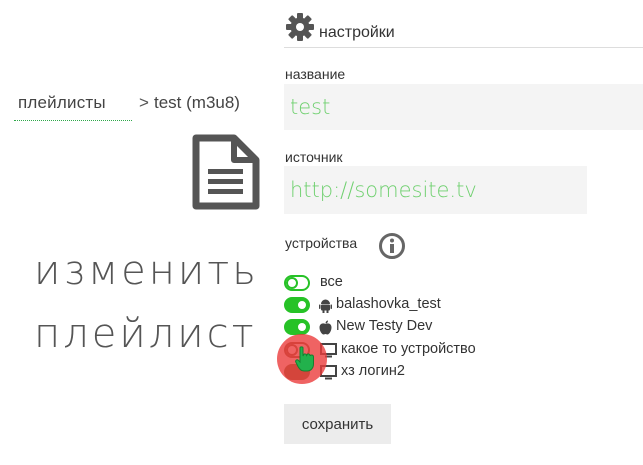 This screenshot has height=465, width=643. What do you see at coordinates (315, 74) in the screenshot?
I see `name-label: название` at bounding box center [315, 74].